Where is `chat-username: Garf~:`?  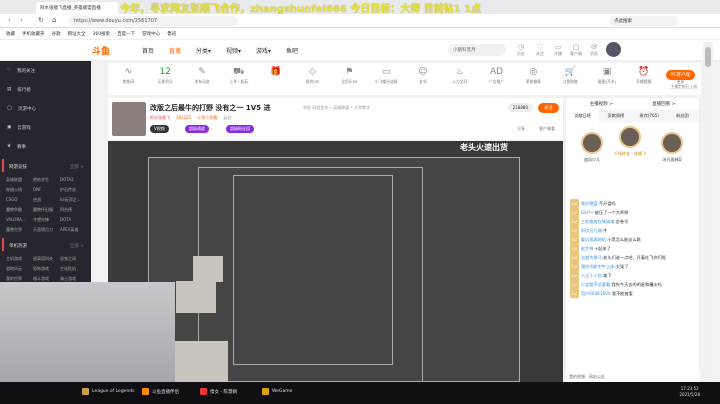 chat-username: Garf~: is located at coordinates (588, 212).